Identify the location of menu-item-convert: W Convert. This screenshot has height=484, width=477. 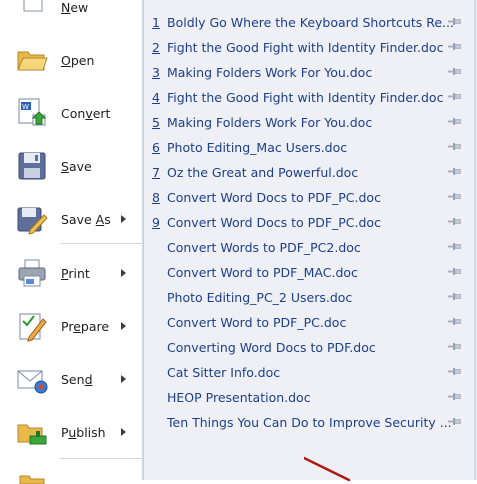
(71, 113).